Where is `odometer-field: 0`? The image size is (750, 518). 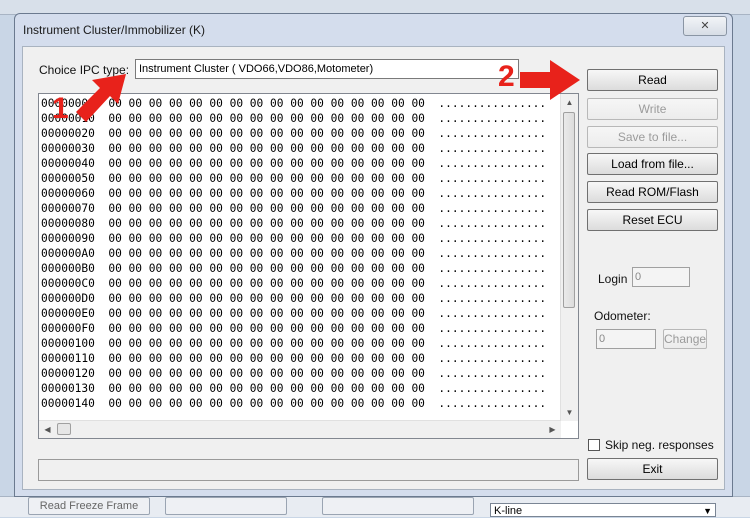
odometer-field: 0 is located at coordinates (626, 339).